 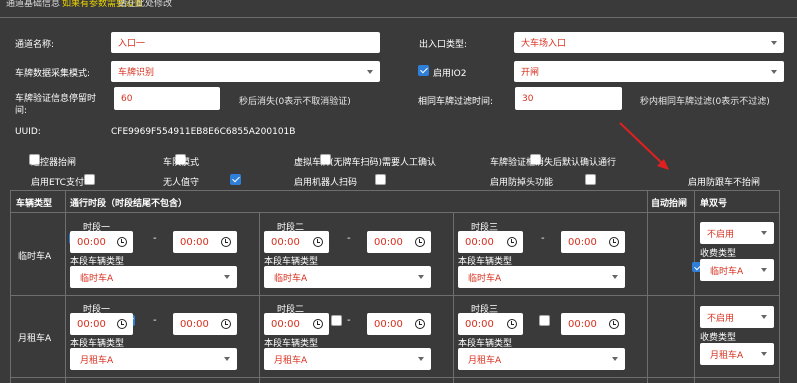 What do you see at coordinates (136, 73) in the screenshot?
I see `plate-mode-value: 车牌识别` at bounding box center [136, 73].